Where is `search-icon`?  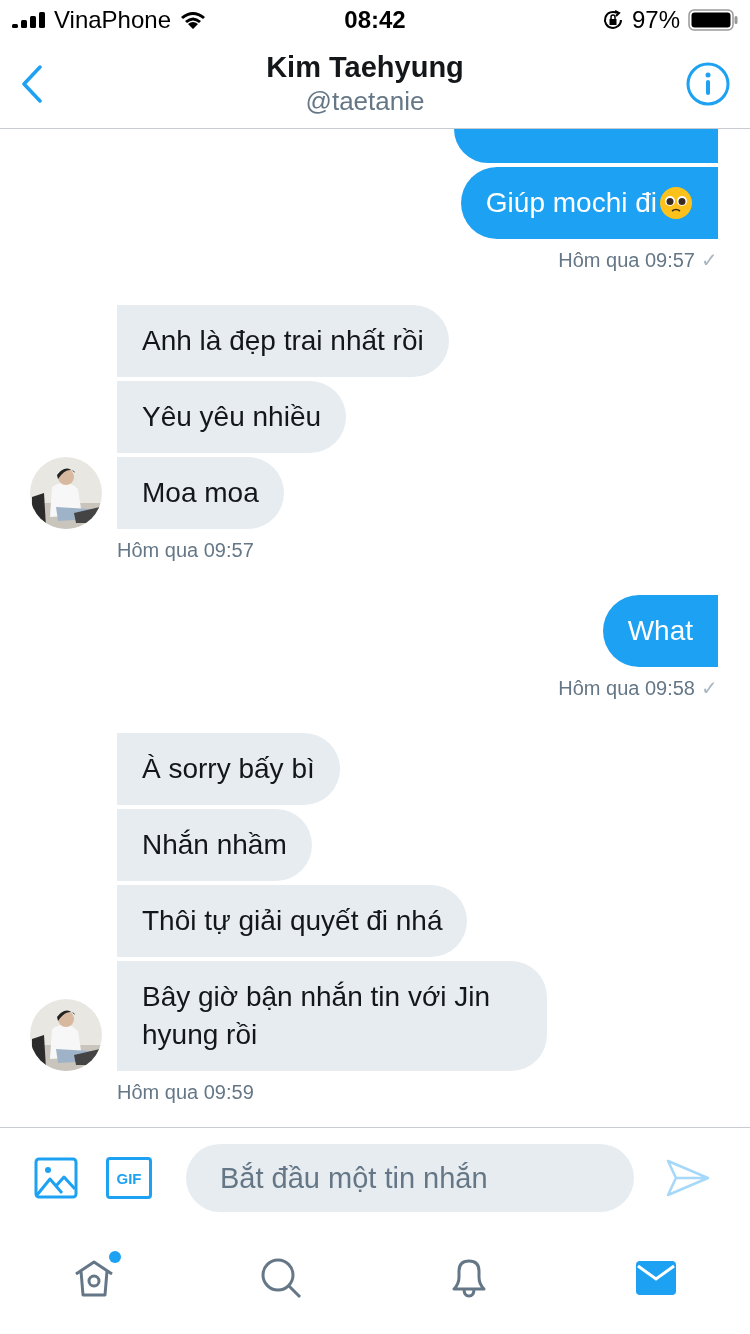
search-icon is located at coordinates (281, 1278).